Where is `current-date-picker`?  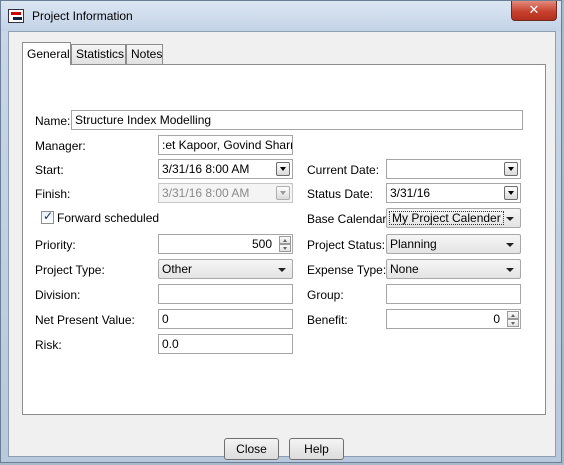 current-date-picker is located at coordinates (453, 169).